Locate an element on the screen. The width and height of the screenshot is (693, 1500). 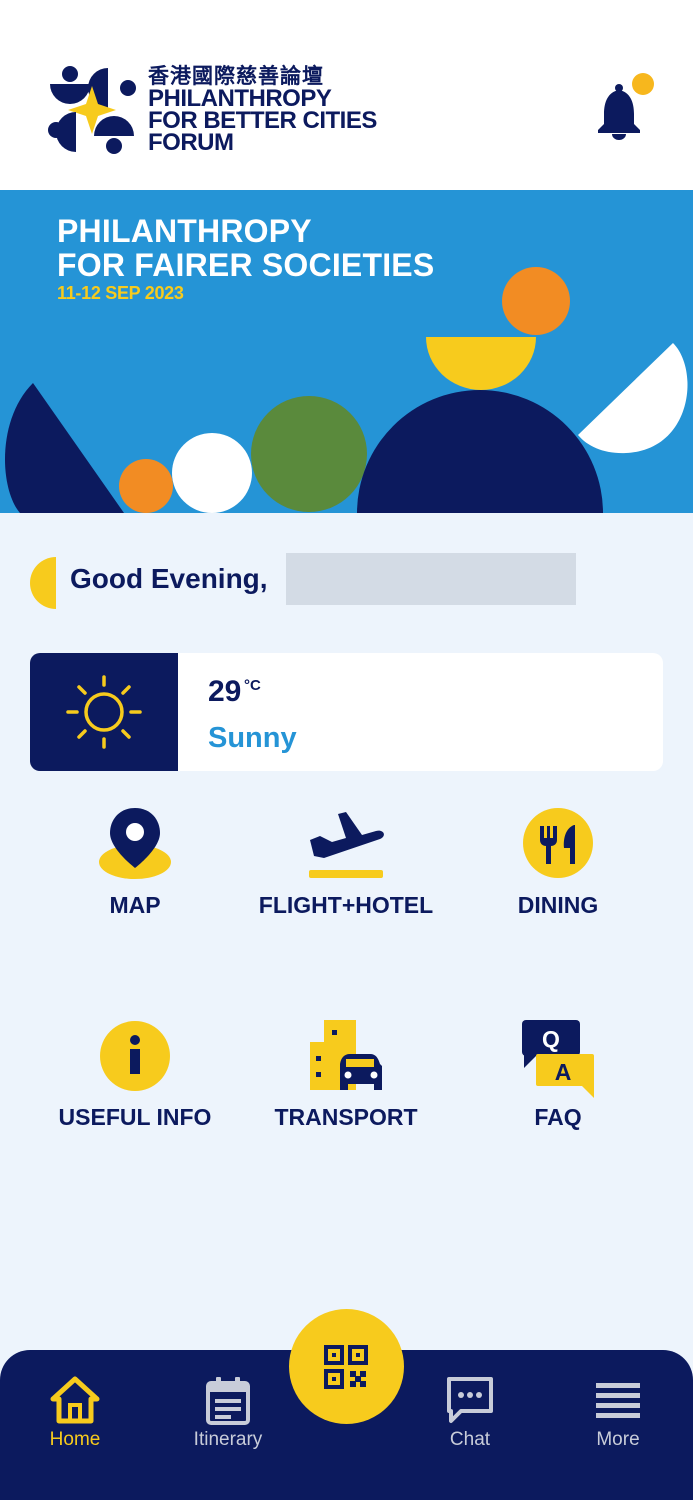
tile-label: MAP is located at coordinates (135, 905).